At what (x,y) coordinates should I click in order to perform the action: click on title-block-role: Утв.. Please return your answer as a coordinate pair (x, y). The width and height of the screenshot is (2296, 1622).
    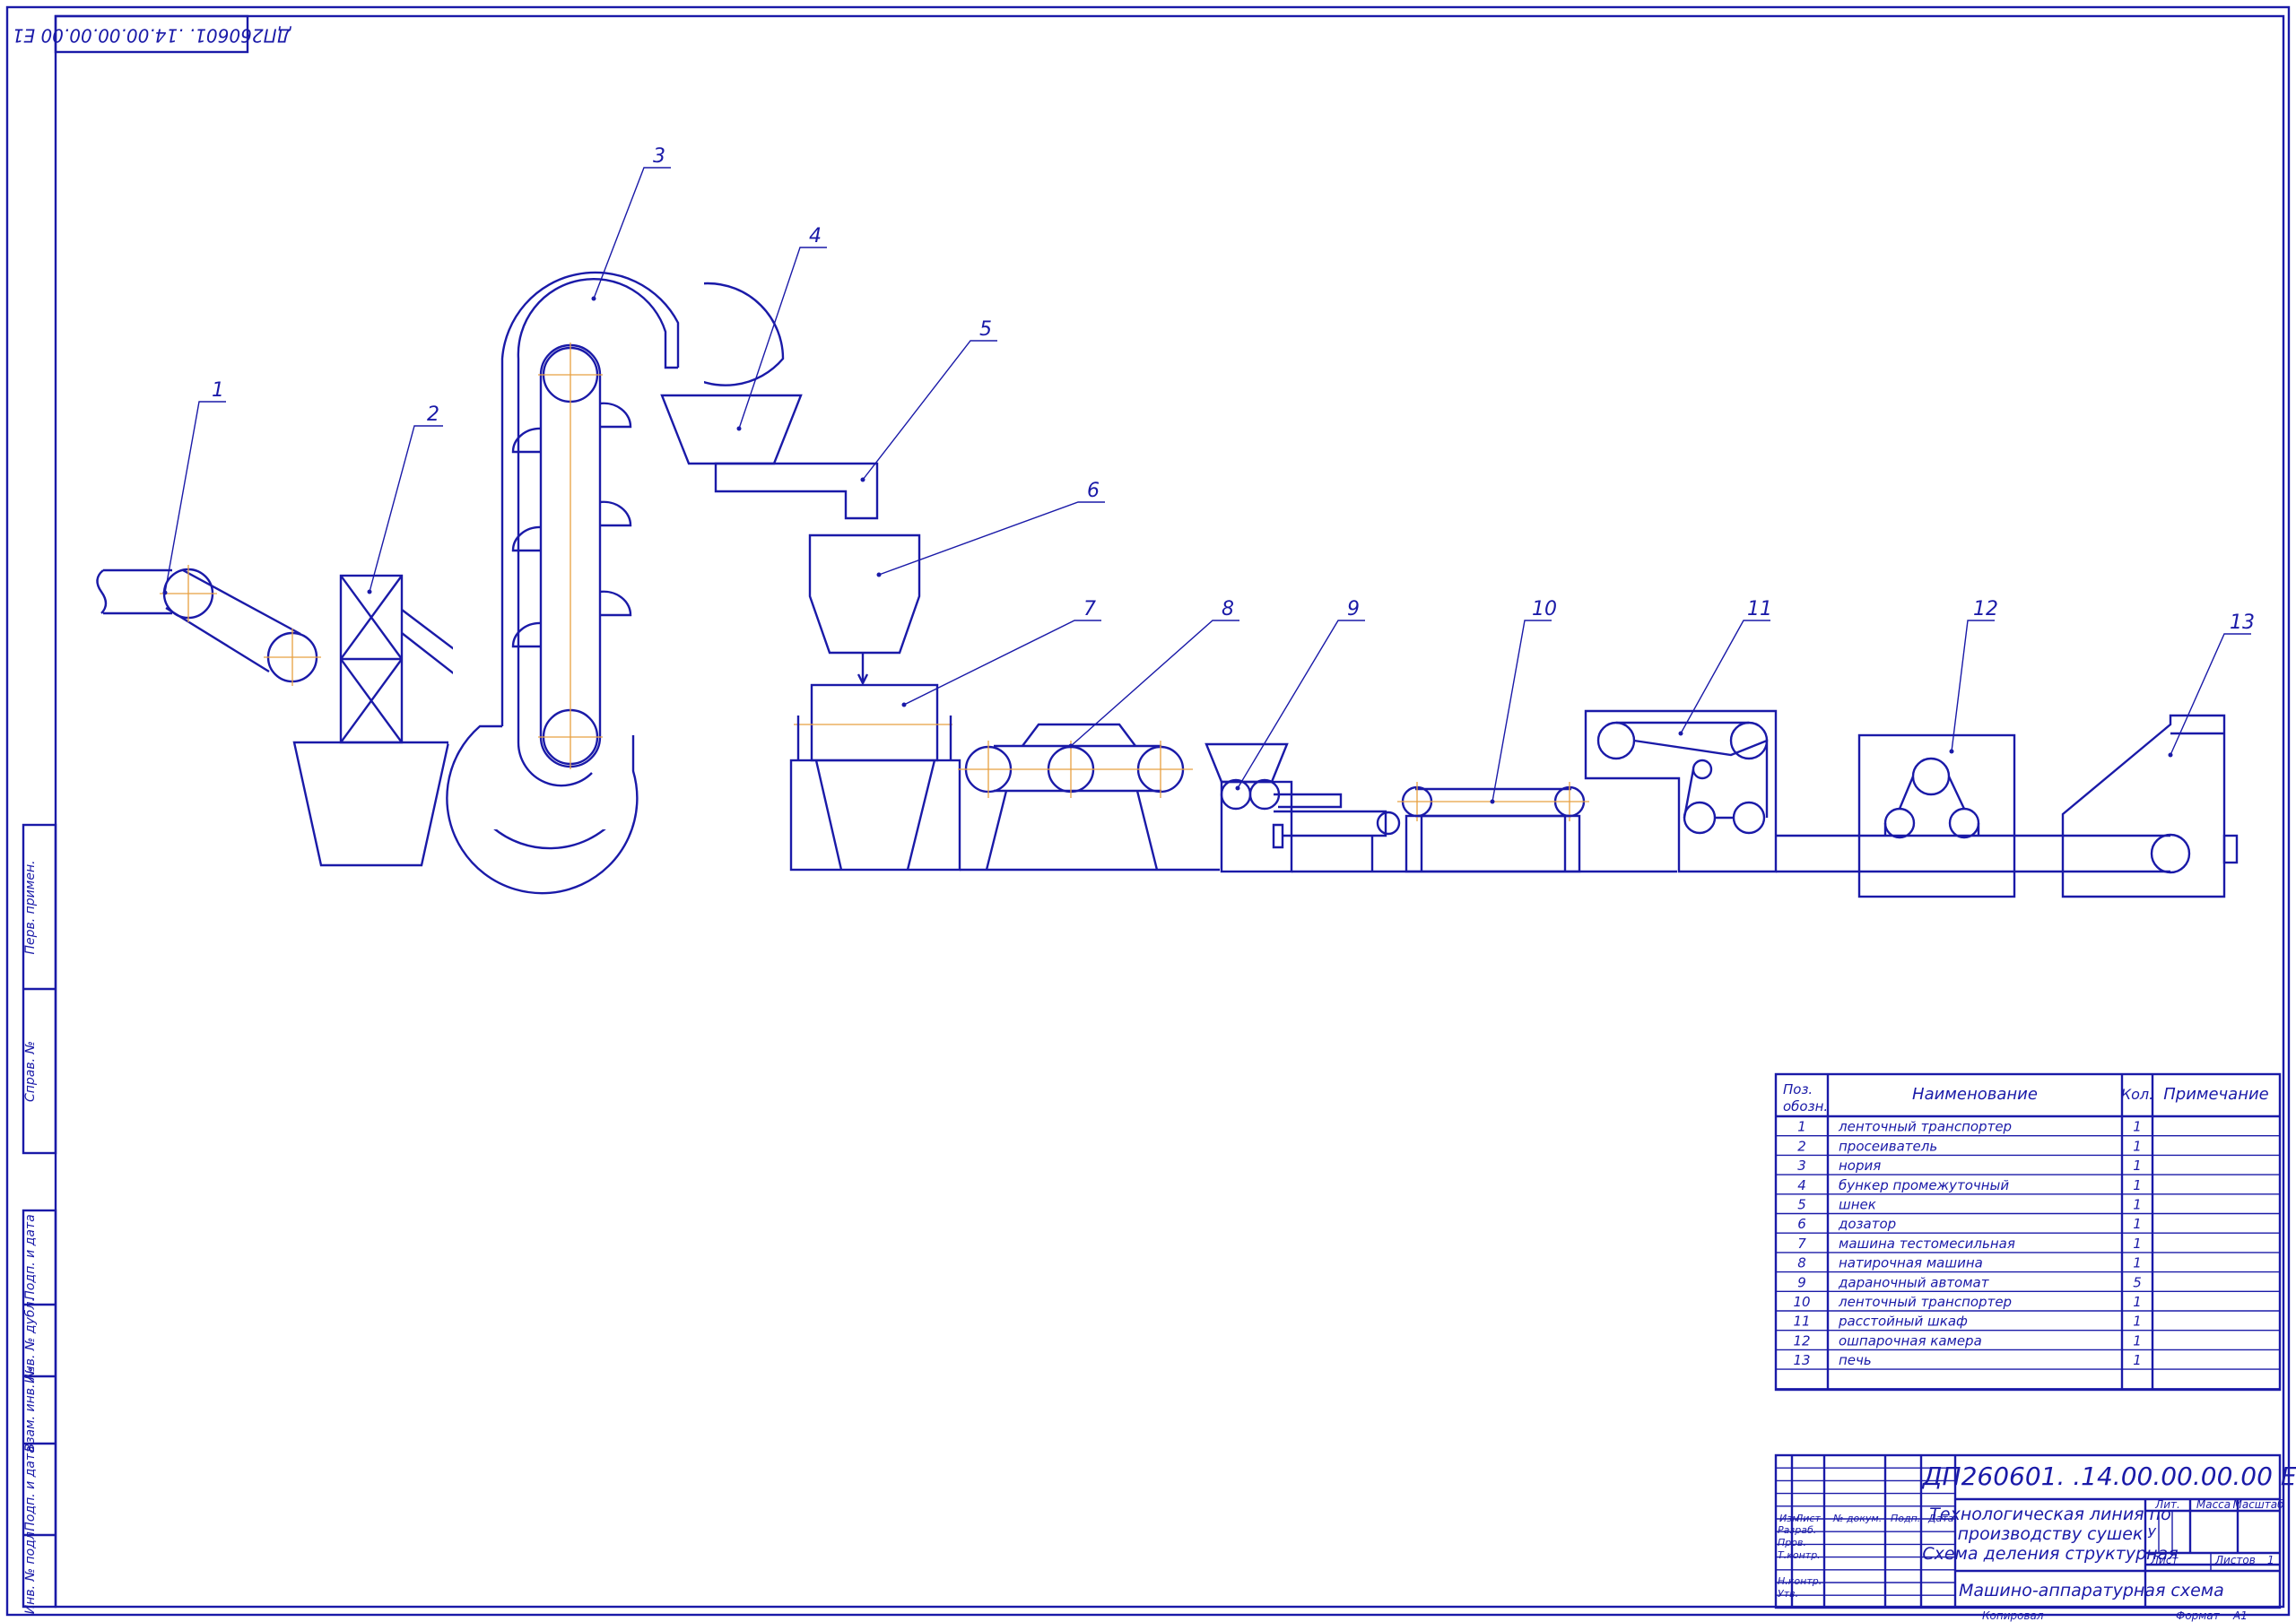
    Looking at the image, I should click on (1788, 1594).